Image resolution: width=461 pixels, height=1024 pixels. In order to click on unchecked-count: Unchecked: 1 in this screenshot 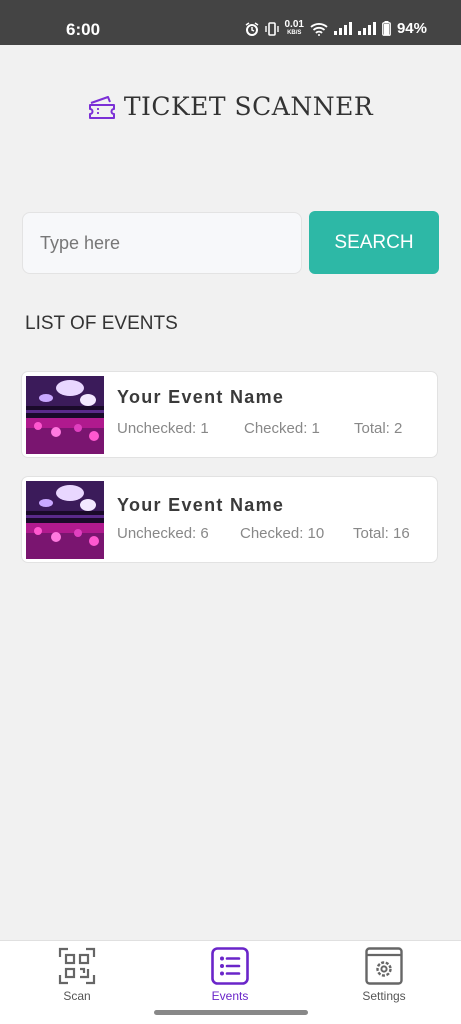, I will do `click(163, 428)`.